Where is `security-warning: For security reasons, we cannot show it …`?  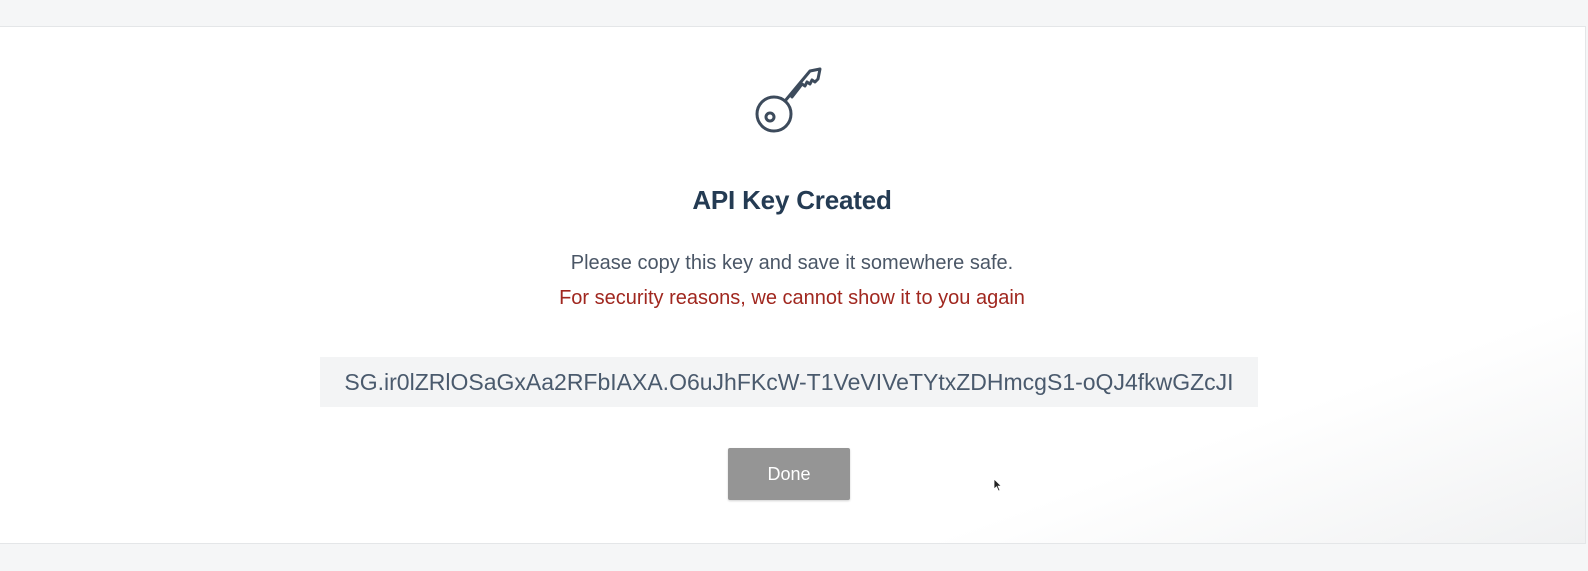 security-warning: For security reasons, we cannot show it … is located at coordinates (792, 298).